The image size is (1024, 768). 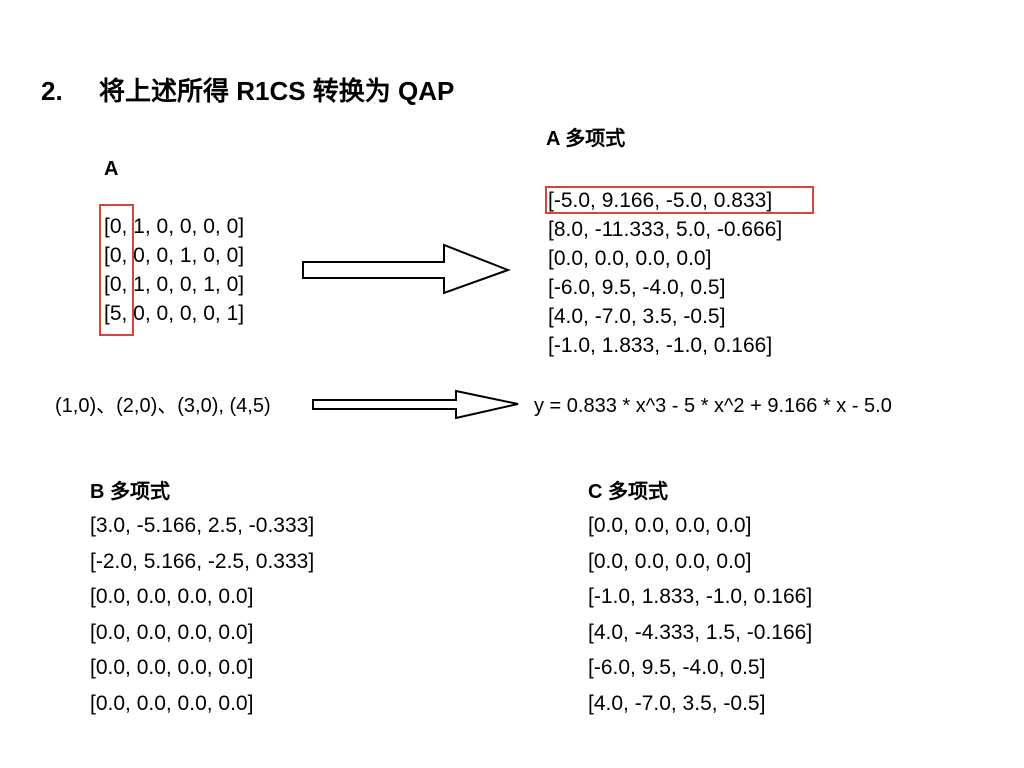 I want to click on b-polynomial-label: B 多项式, so click(x=130, y=492).